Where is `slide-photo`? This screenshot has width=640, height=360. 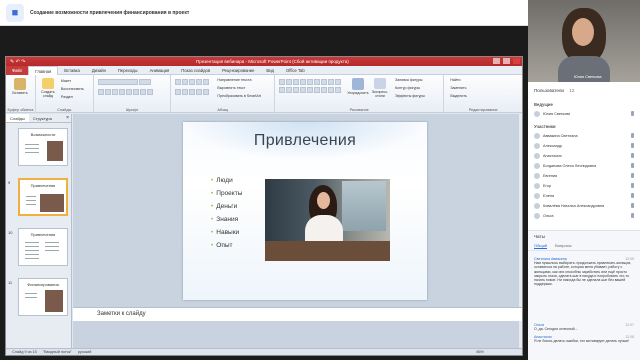 slide-photo is located at coordinates (327, 220).